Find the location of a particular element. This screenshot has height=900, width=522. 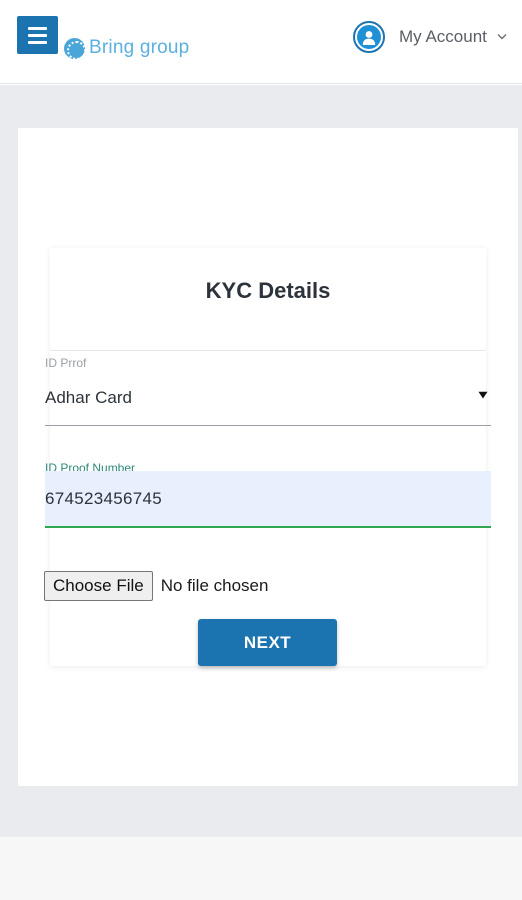

brand-name: Bring group is located at coordinates (139, 47).